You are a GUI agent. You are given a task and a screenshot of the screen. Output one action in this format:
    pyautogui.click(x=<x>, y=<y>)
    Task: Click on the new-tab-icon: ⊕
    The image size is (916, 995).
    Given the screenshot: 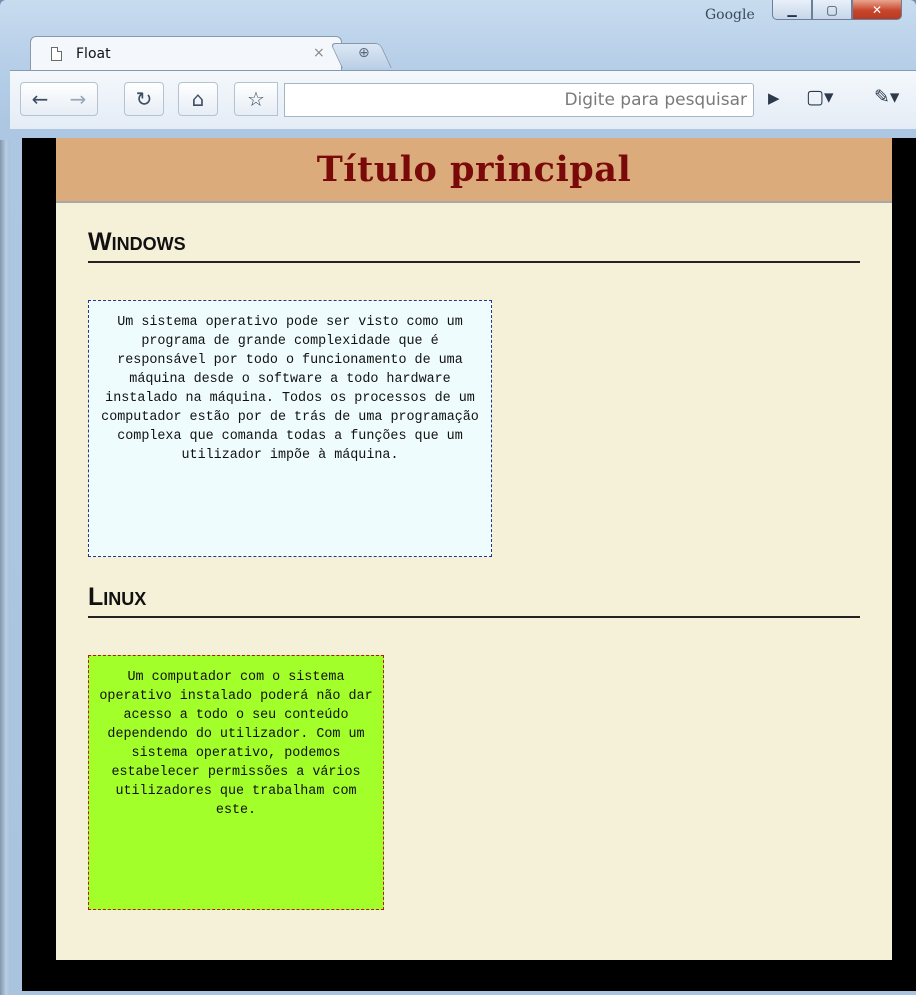 What is the action you would take?
    pyautogui.click(x=364, y=53)
    